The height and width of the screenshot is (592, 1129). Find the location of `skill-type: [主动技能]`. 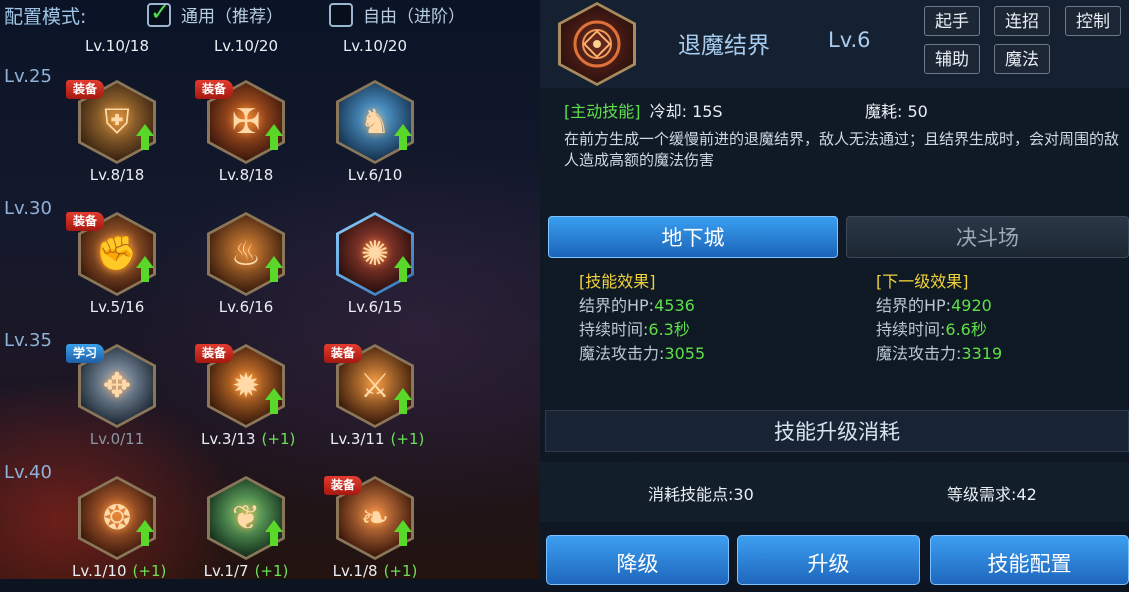

skill-type: [主动技能] is located at coordinates (602, 111).